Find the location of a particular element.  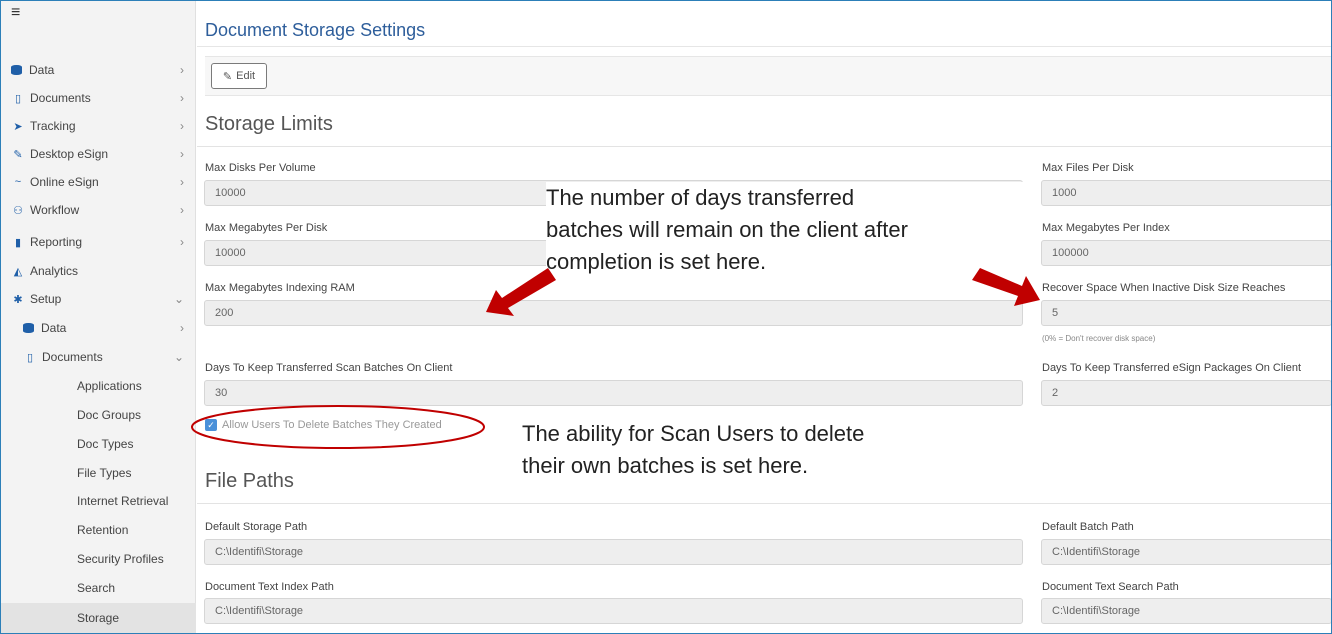

arrow-down-right-icon is located at coordinates (1006, 287).